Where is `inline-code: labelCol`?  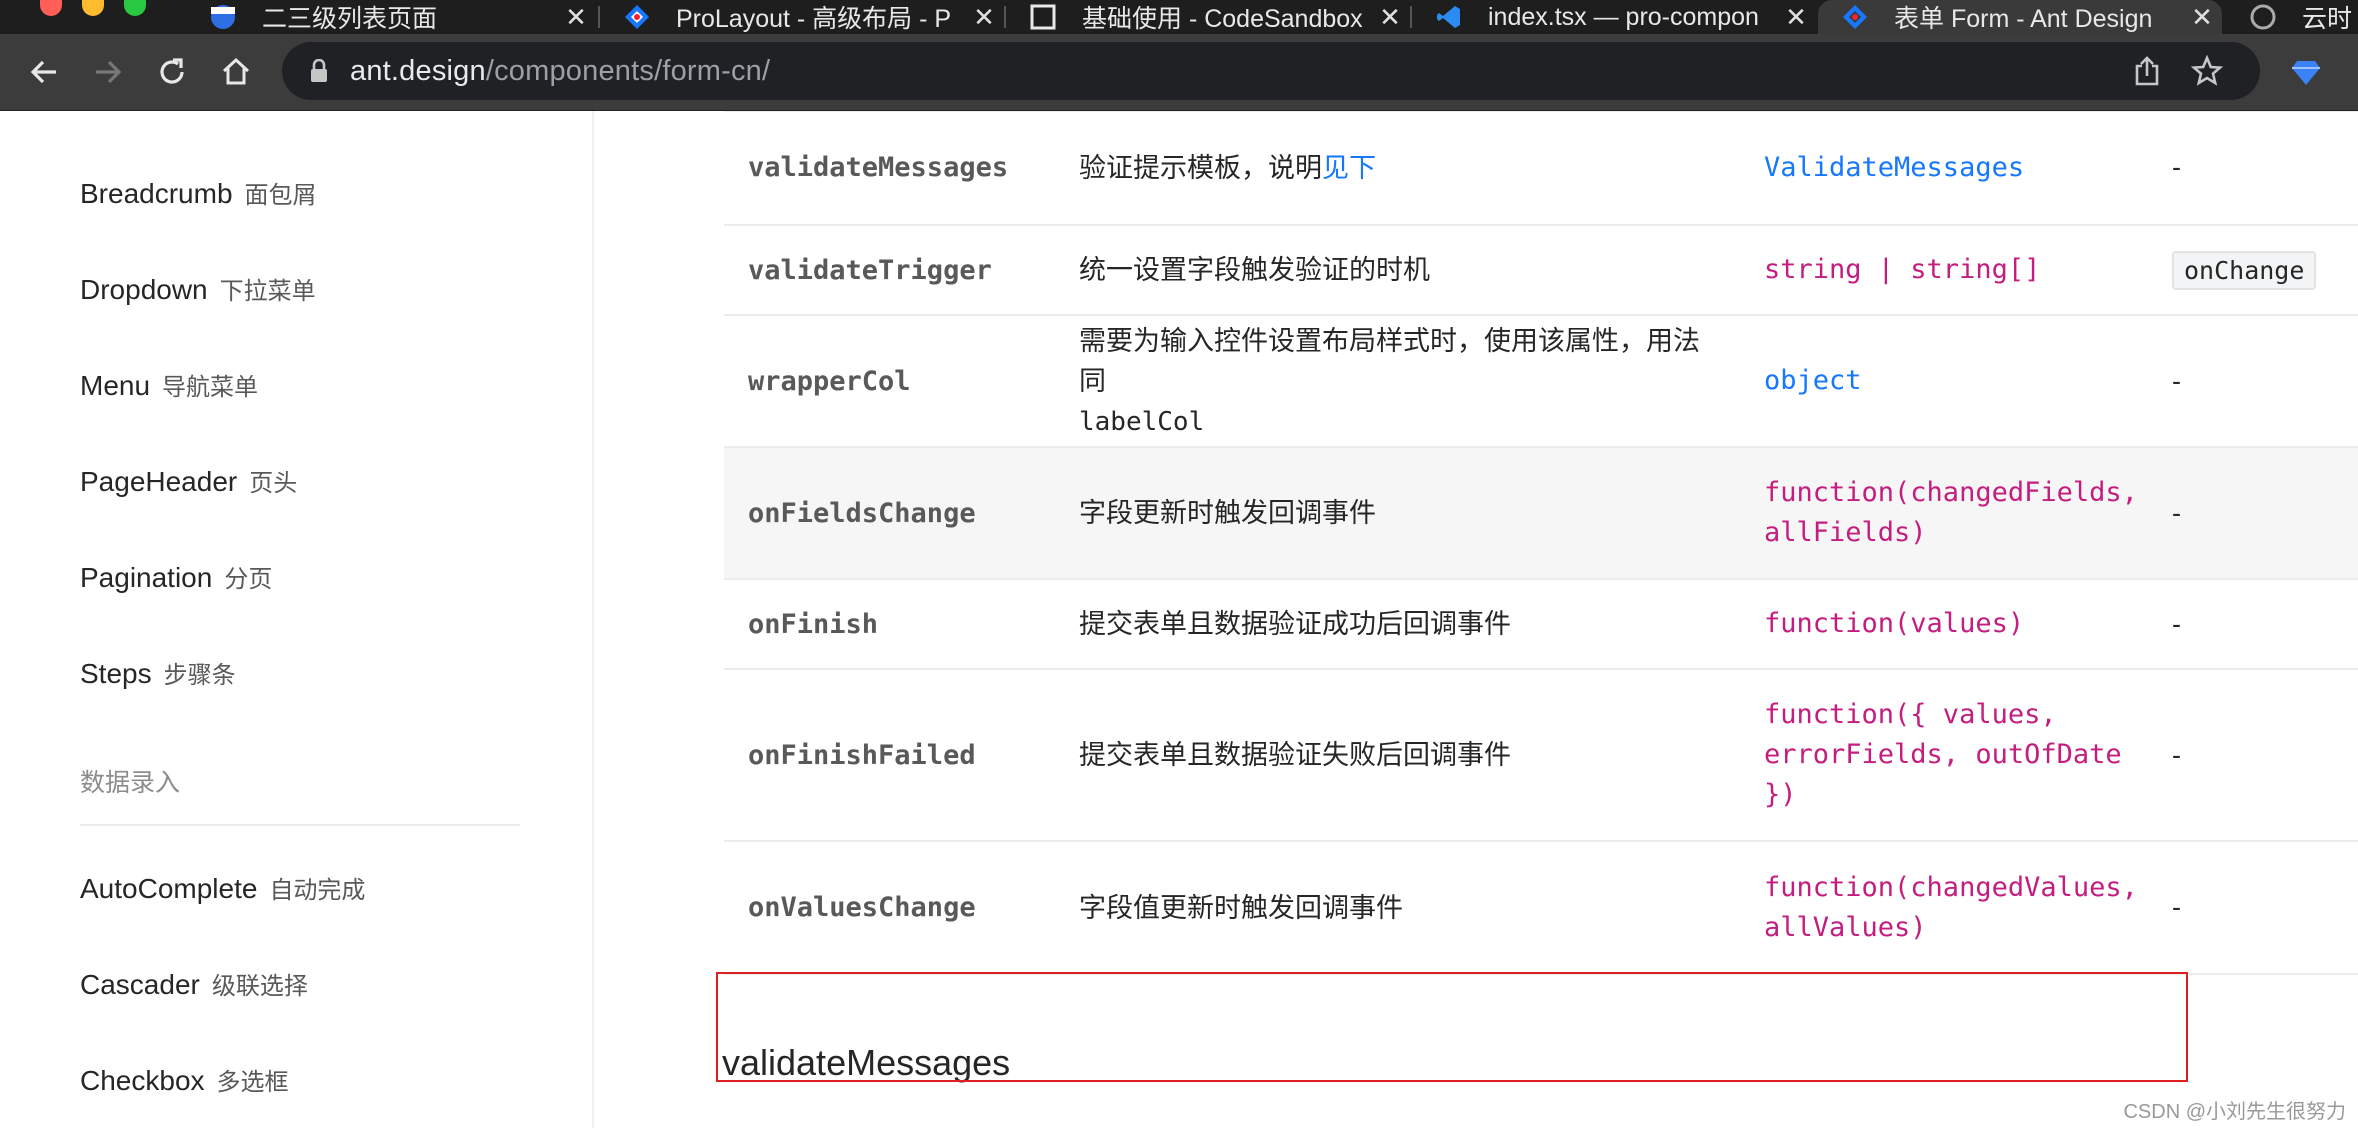 inline-code: labelCol is located at coordinates (1142, 421).